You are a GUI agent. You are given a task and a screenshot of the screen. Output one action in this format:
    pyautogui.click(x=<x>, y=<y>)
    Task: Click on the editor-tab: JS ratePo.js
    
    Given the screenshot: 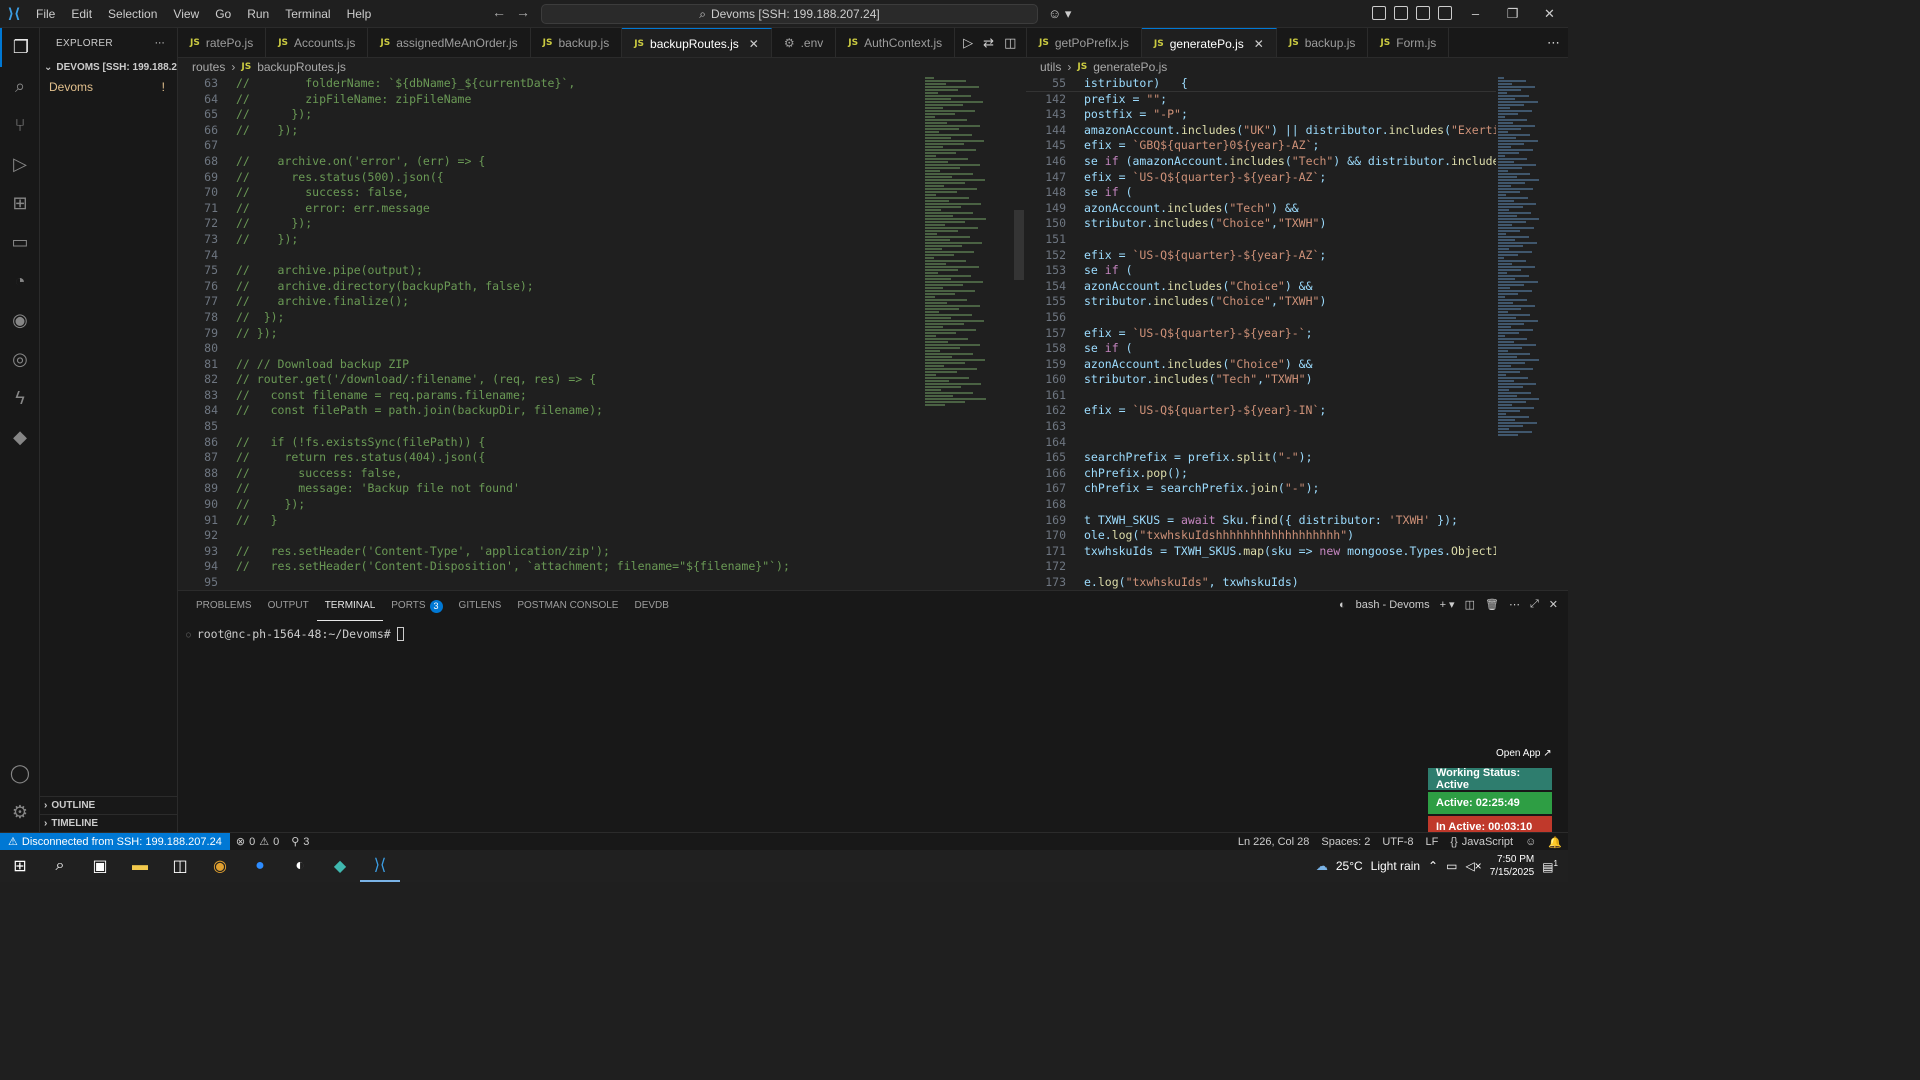 What is the action you would take?
    pyautogui.click(x=222, y=42)
    